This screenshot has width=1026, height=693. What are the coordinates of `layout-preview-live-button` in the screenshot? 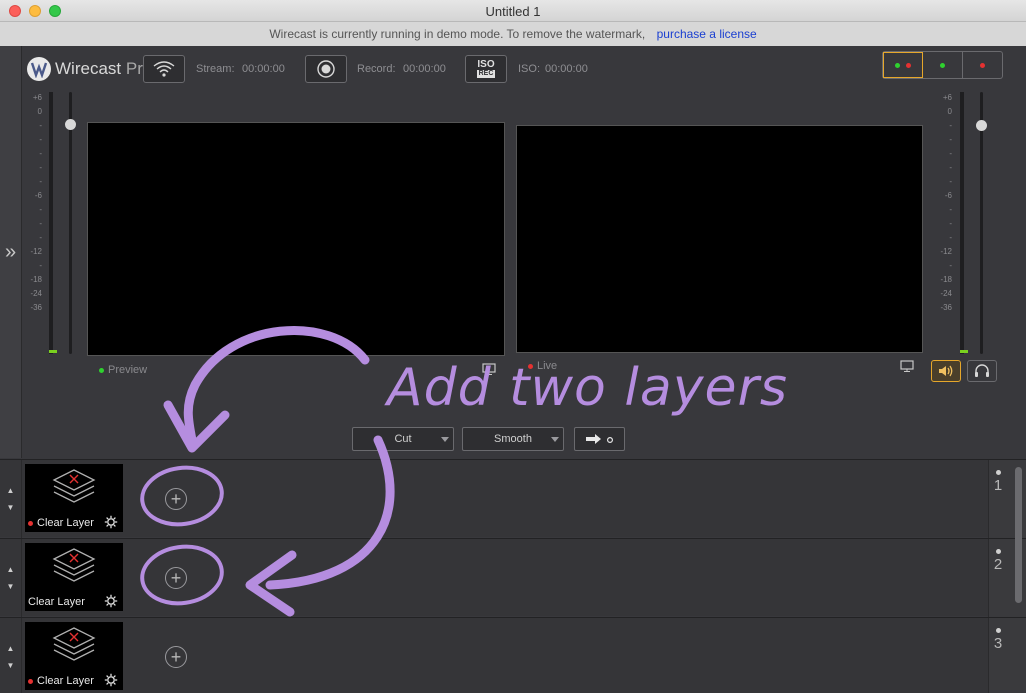 It's located at (903, 65).